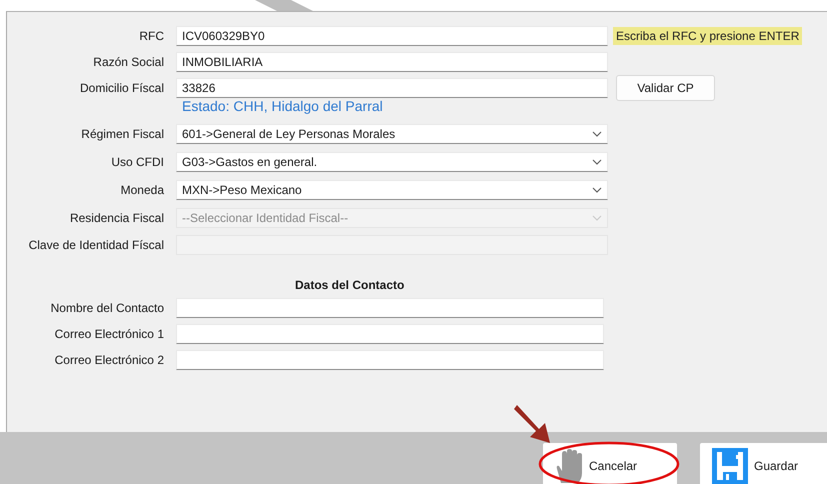 Image resolution: width=827 pixels, height=484 pixels. What do you see at coordinates (569, 466) in the screenshot?
I see `hand-icon` at bounding box center [569, 466].